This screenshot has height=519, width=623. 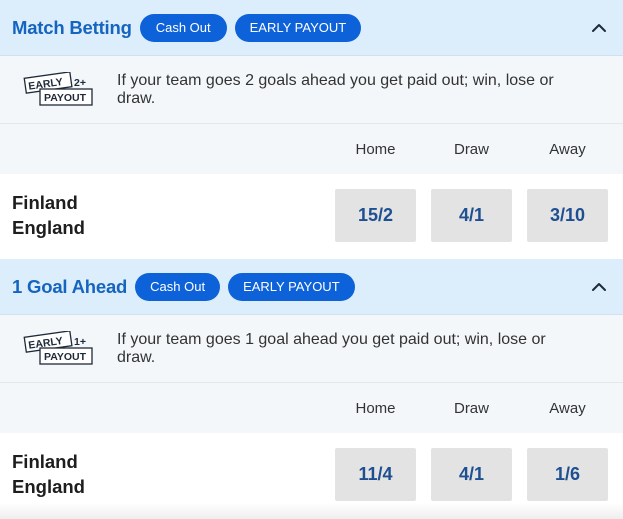 What do you see at coordinates (375, 215) in the screenshot?
I see `odds-button-home: 15/2` at bounding box center [375, 215].